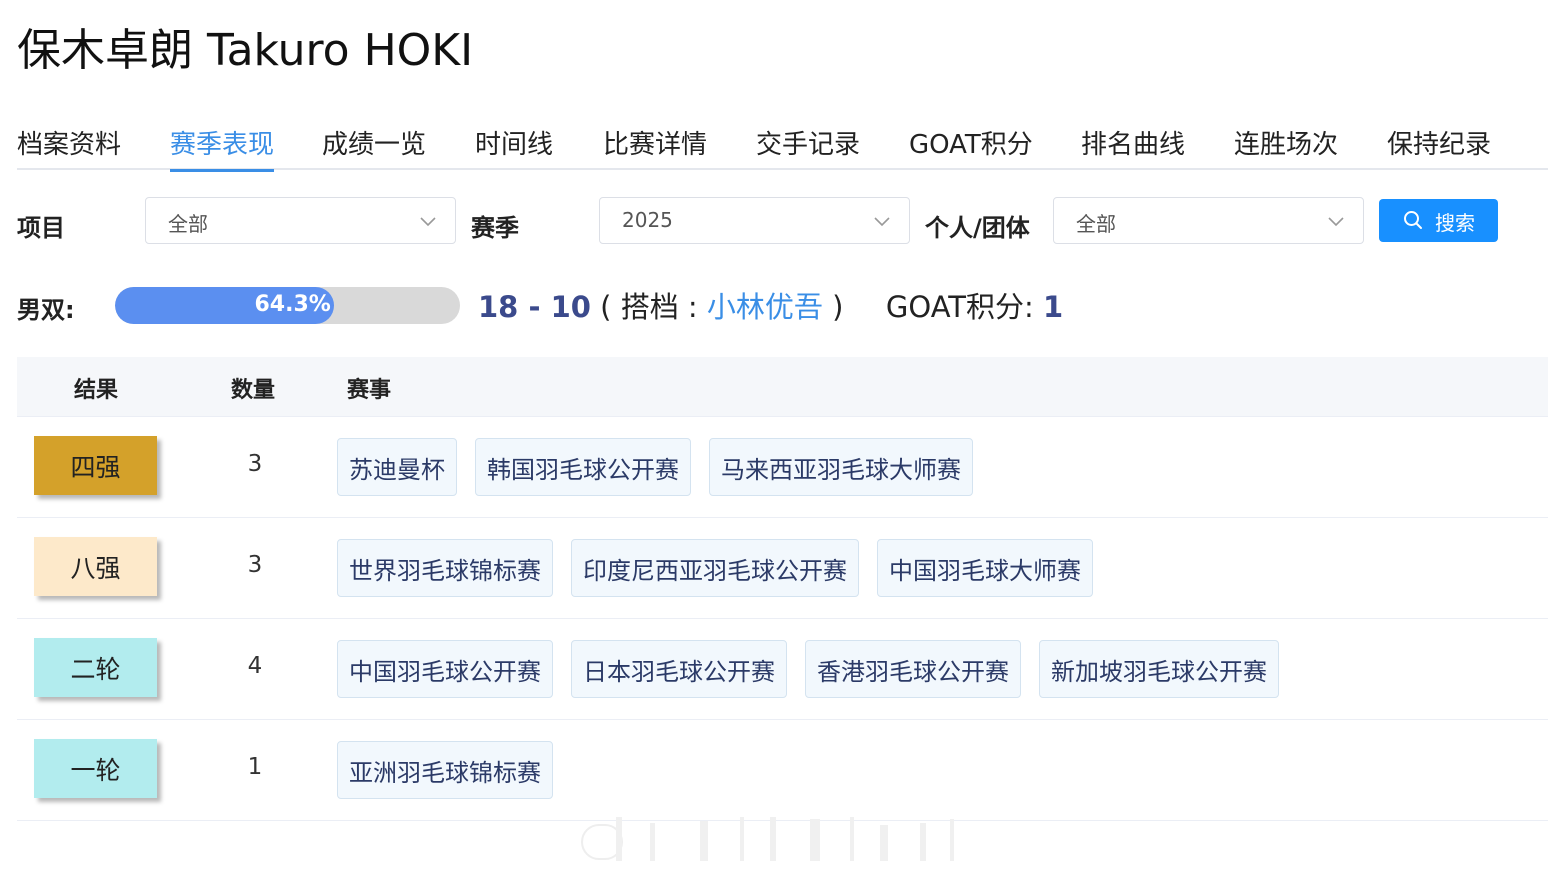 The width and height of the screenshot is (1548, 878). I want to click on search-button: 搜索, so click(1438, 220).